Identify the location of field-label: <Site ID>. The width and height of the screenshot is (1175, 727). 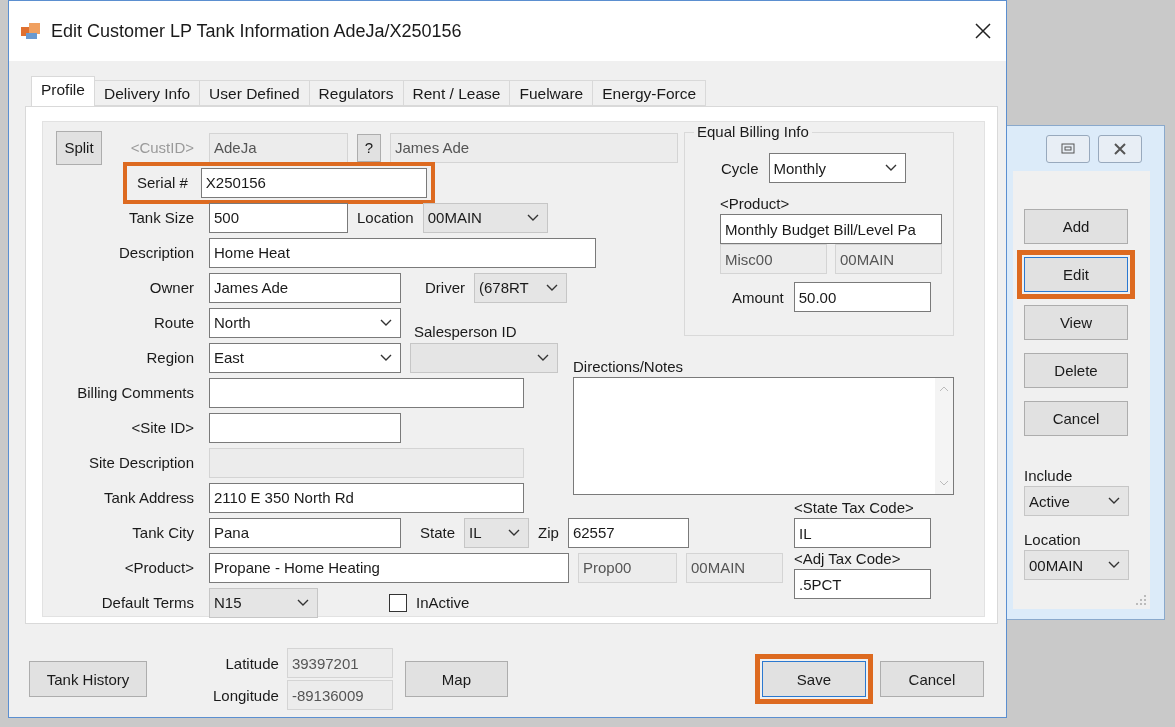
(162, 427).